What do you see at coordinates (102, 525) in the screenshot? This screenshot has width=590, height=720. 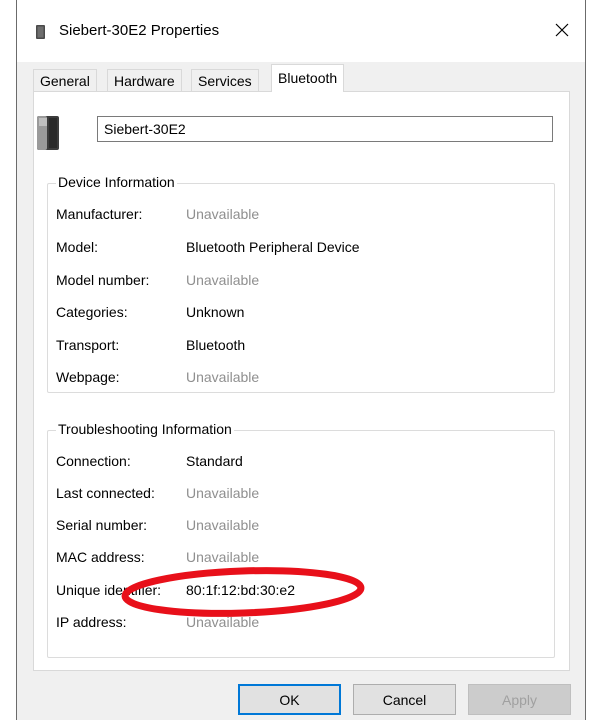 I see `serial-number-label: Serial number:` at bounding box center [102, 525].